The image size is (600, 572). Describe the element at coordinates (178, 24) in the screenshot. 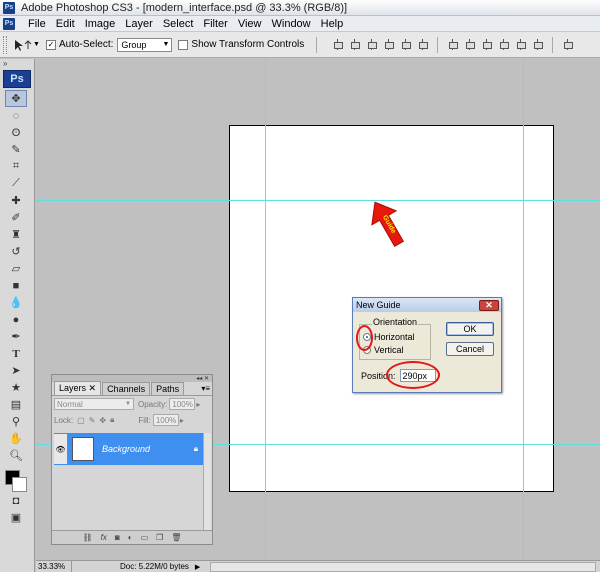

I see `menu-select: Select` at that location.